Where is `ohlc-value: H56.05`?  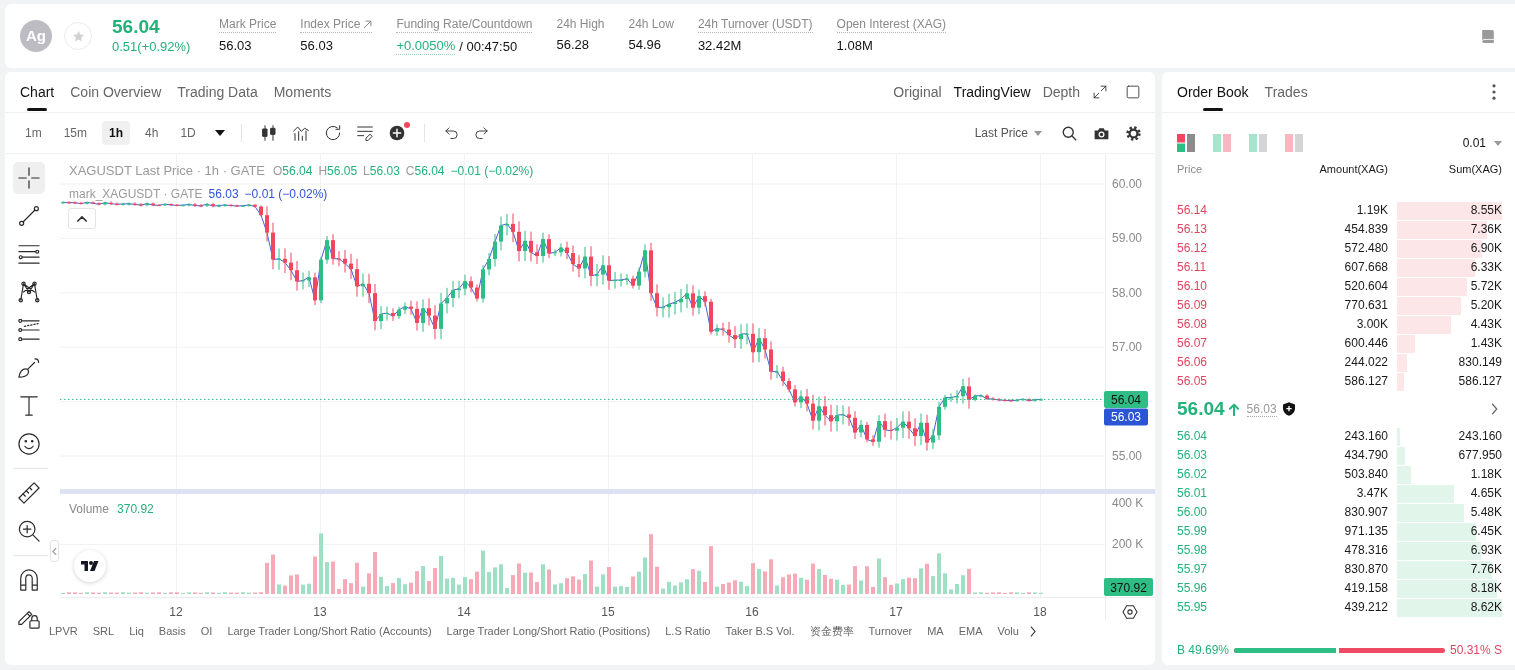 ohlc-value: H56.05 is located at coordinates (338, 171).